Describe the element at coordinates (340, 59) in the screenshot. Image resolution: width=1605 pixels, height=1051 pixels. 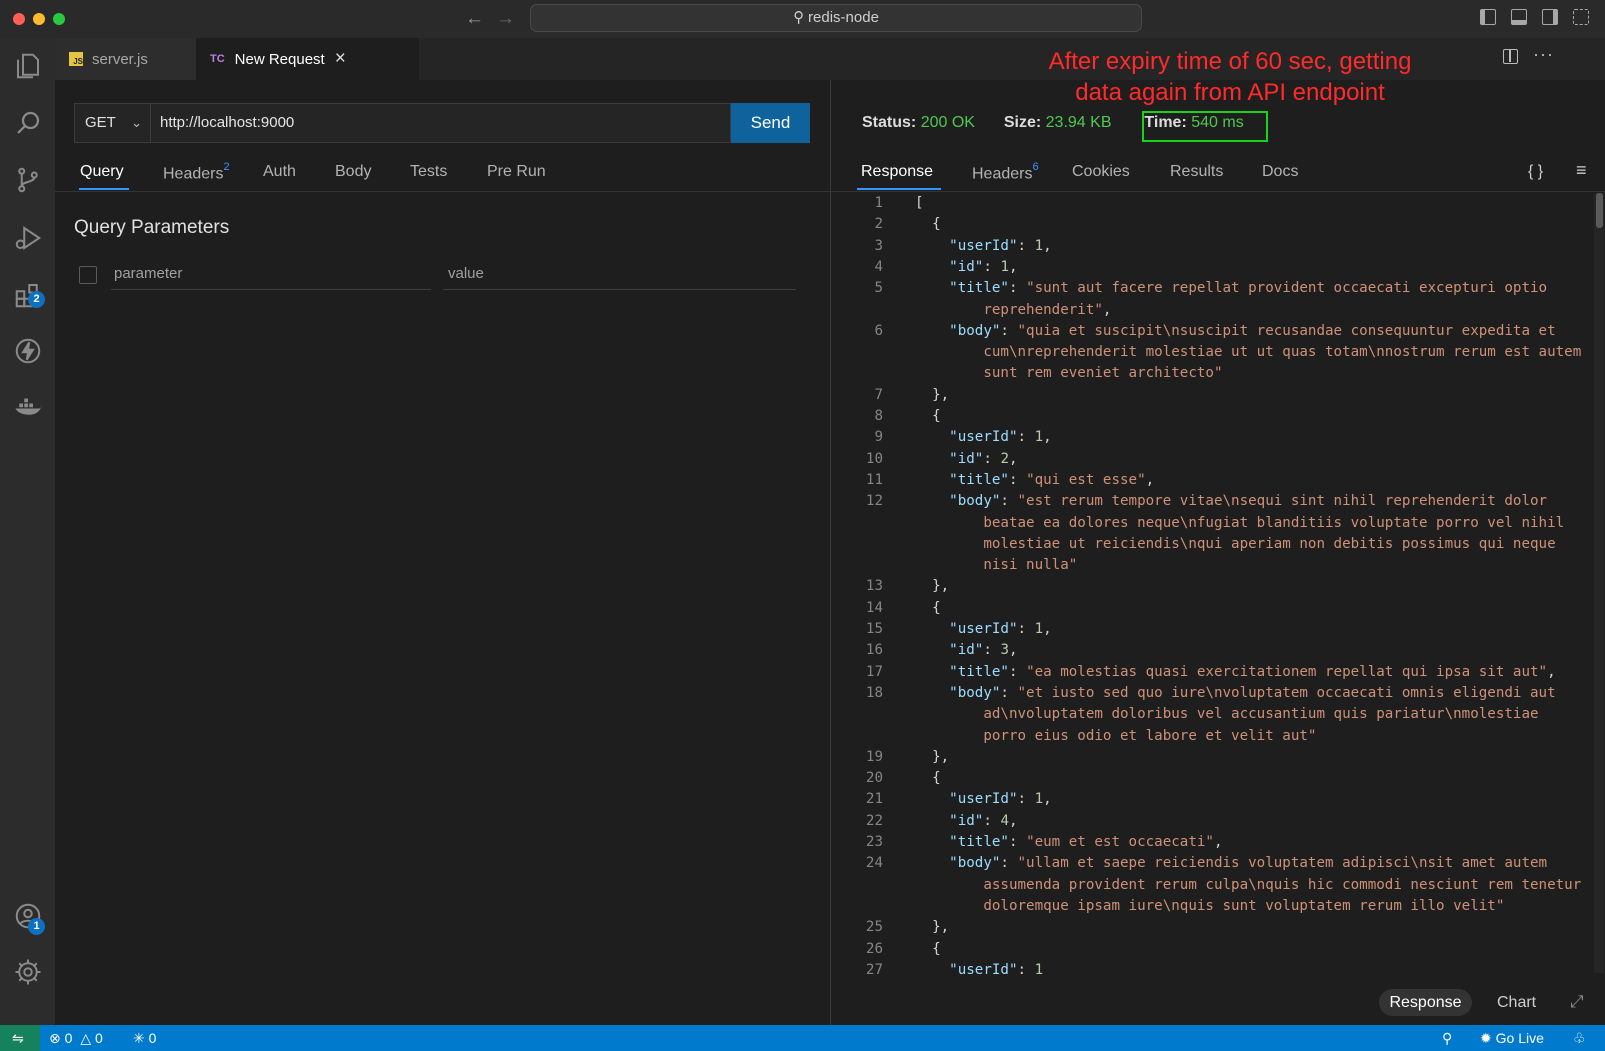
I see `close-icon: ×` at that location.